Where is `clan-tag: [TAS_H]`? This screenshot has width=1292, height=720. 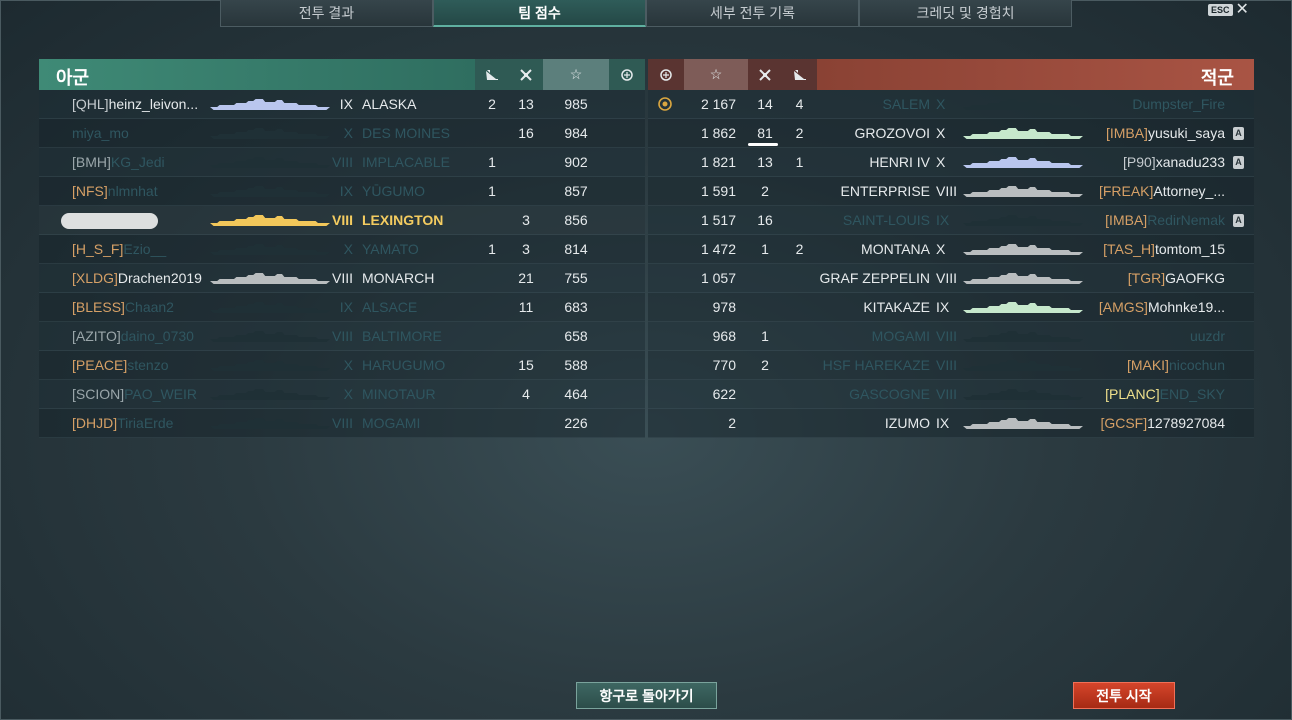
clan-tag: [TAS_H] is located at coordinates (1129, 249).